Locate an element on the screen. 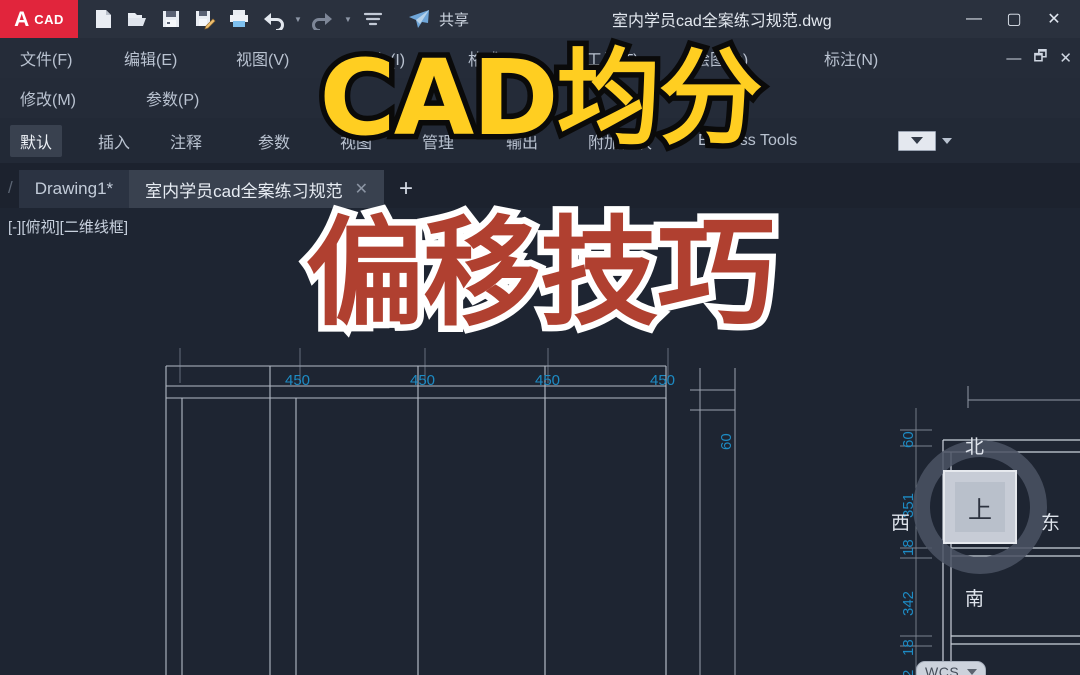 Image resolution: width=1080 pixels, height=675 pixels. ribbon-tab-parametric: 参数 is located at coordinates (274, 141).